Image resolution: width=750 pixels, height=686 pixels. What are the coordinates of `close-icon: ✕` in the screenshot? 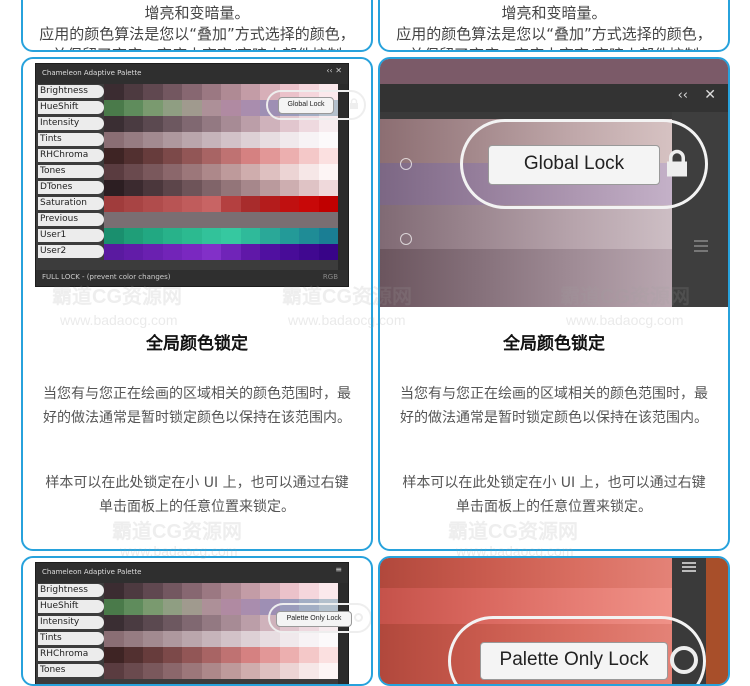 It's located at (710, 95).